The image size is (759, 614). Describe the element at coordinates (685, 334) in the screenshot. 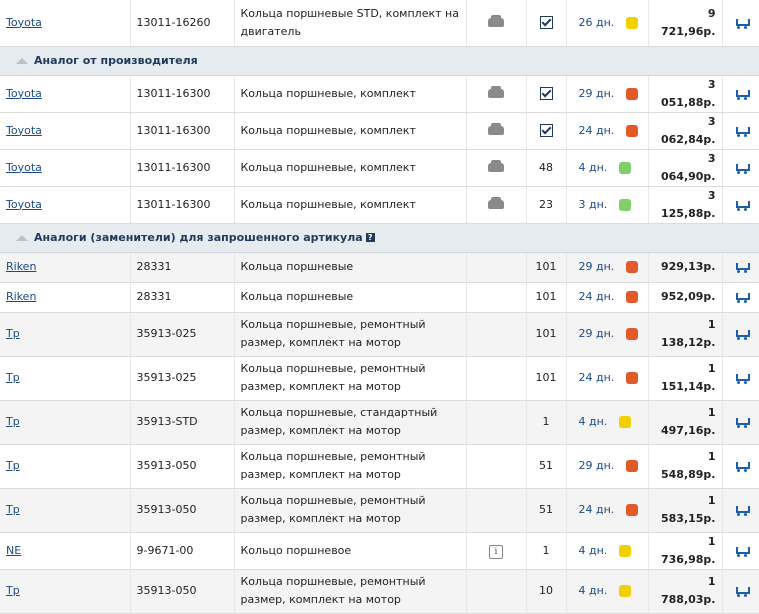

I see `price-cell: 1 138,12р.` at that location.